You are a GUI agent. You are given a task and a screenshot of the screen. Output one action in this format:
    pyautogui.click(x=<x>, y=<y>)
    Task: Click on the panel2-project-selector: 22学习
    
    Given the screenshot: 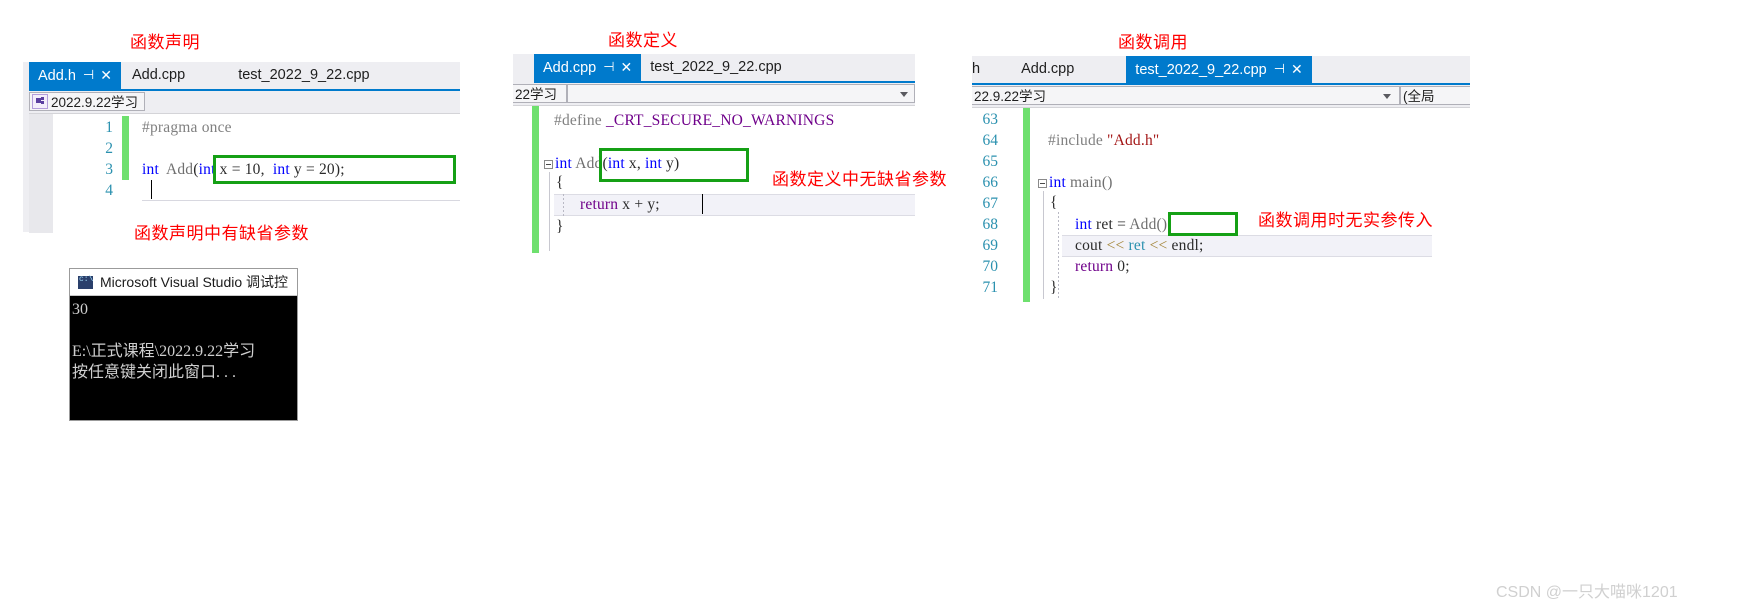 What is the action you would take?
    pyautogui.click(x=540, y=93)
    